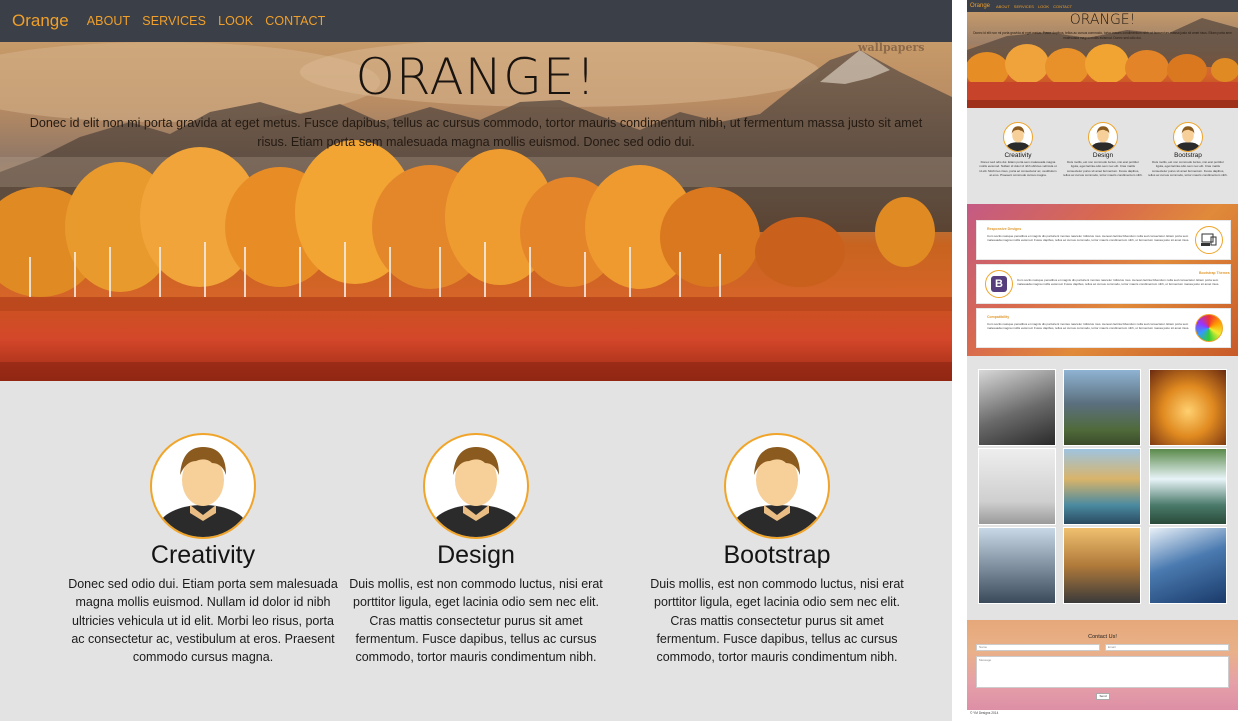 Image resolution: width=1239 pixels, height=721 pixels. What do you see at coordinates (1003, 6) in the screenshot?
I see `thumb-nav-link: ABOUT` at bounding box center [1003, 6].